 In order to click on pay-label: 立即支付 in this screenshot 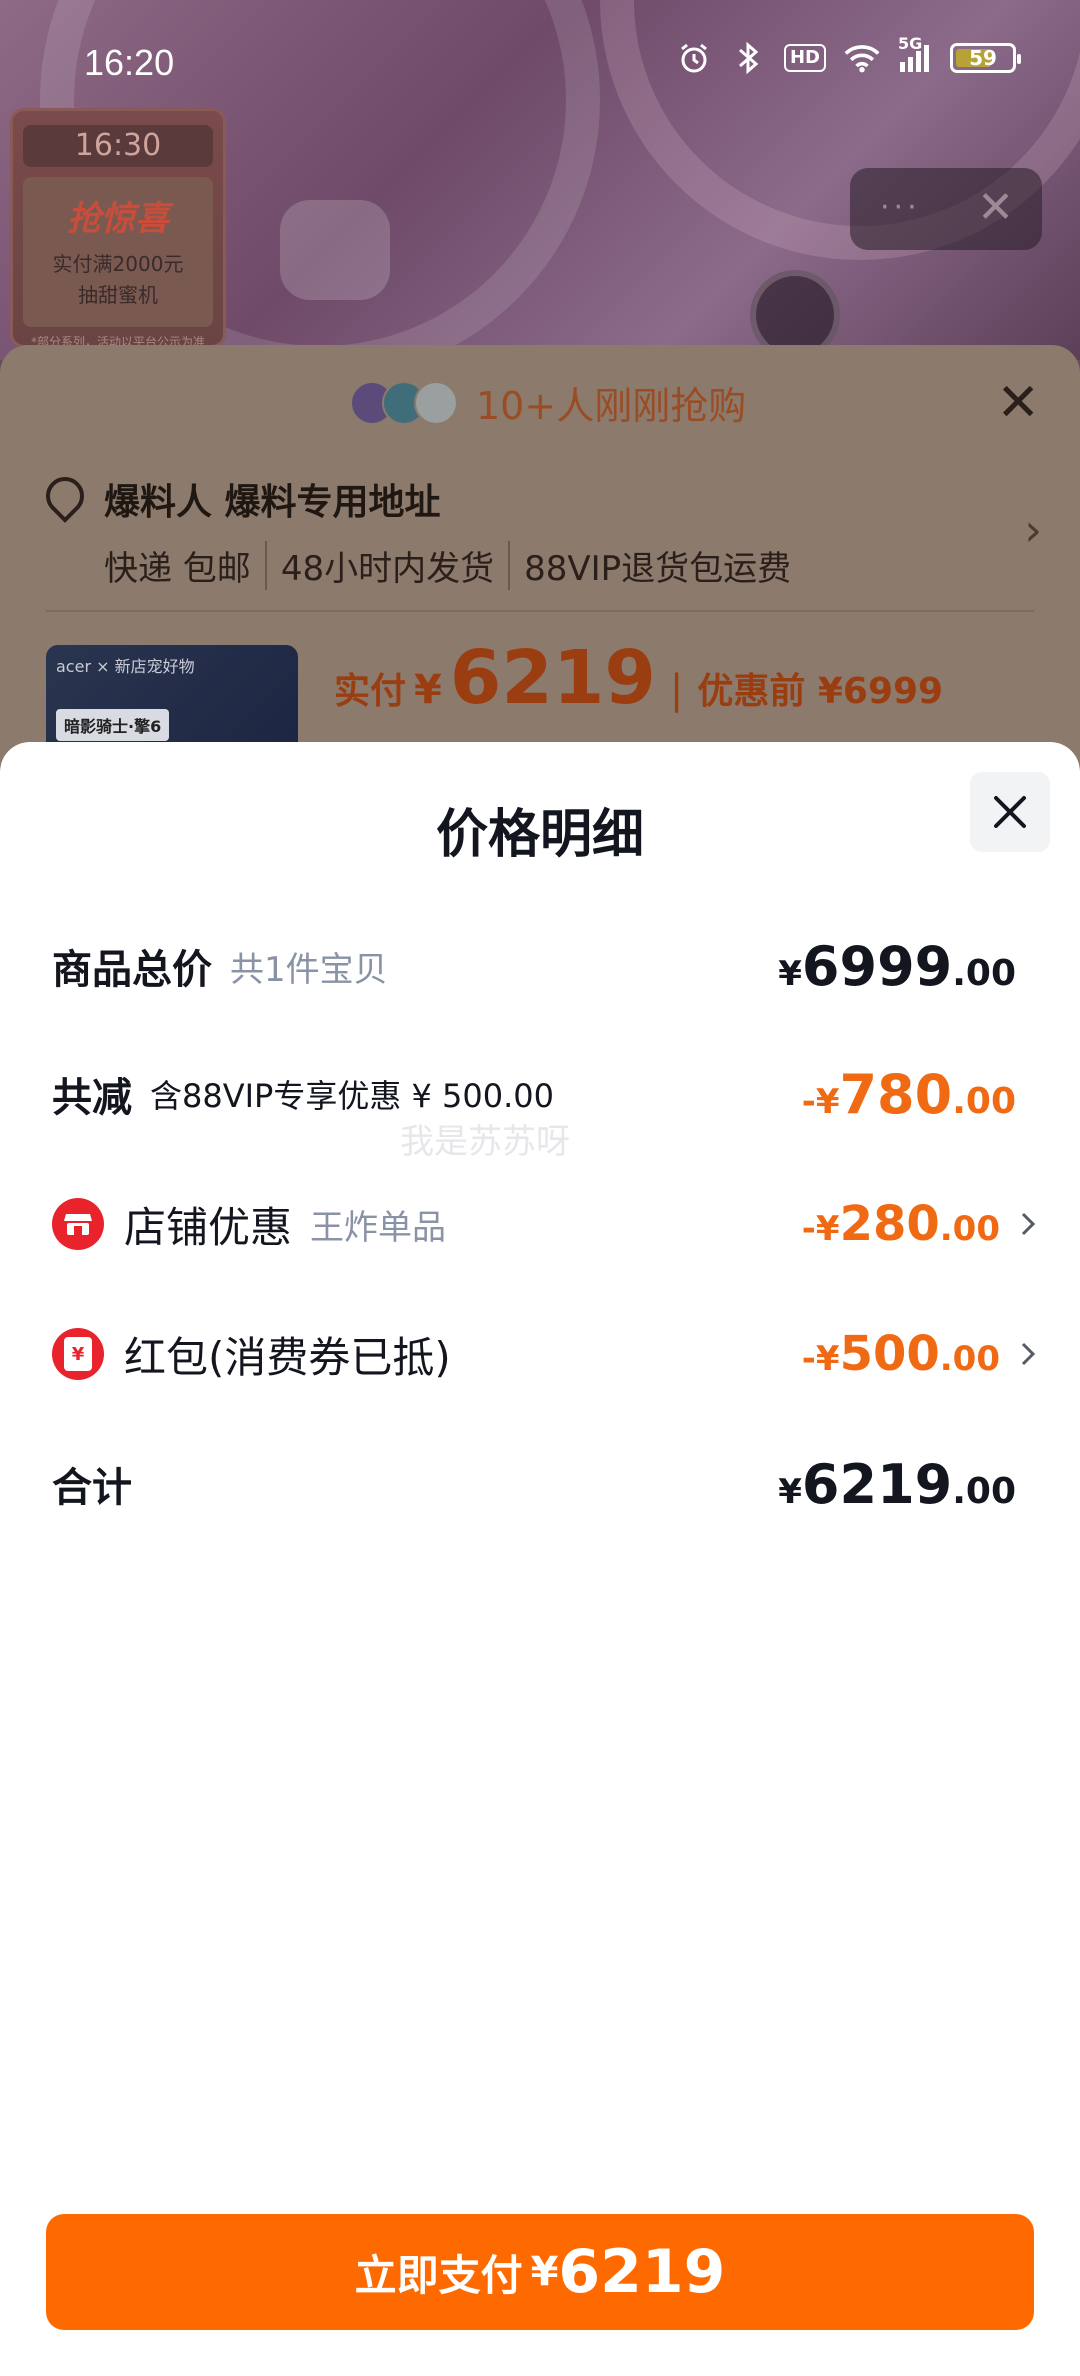, I will do `click(438, 2275)`.